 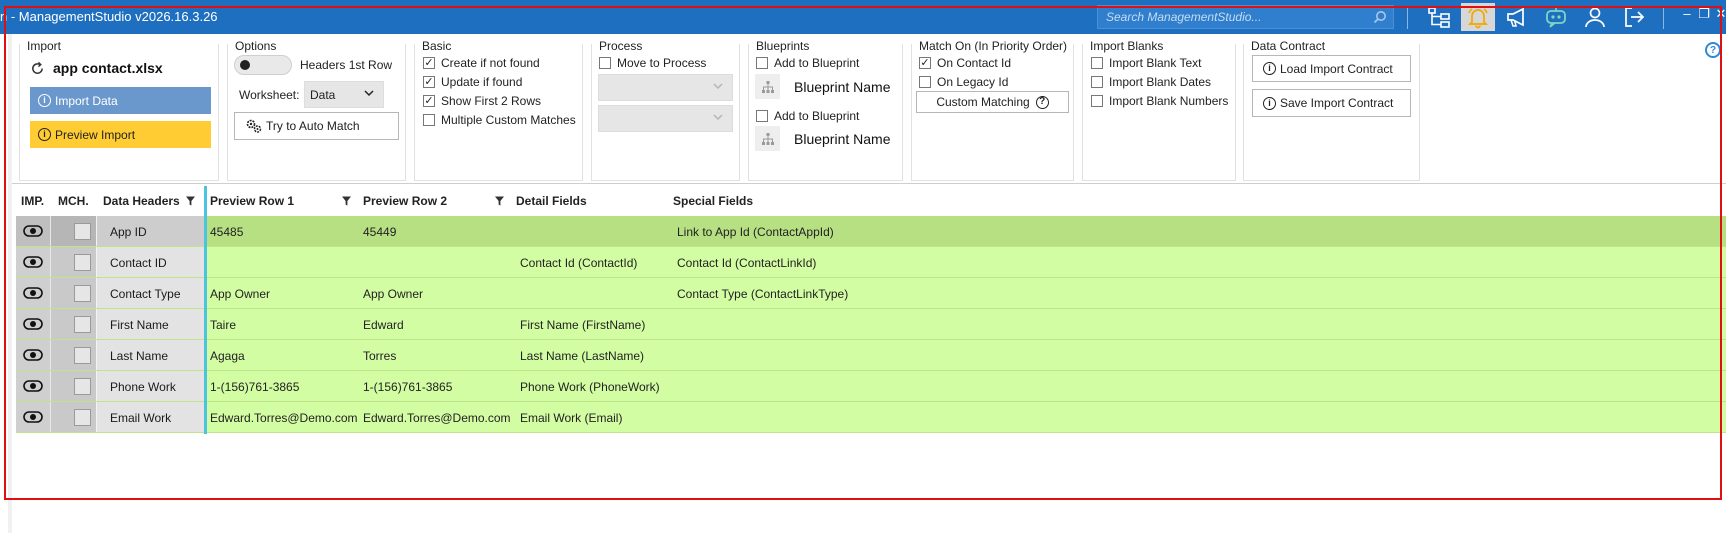 What do you see at coordinates (1713, 50) in the screenshot?
I see `help-icon: ?` at bounding box center [1713, 50].